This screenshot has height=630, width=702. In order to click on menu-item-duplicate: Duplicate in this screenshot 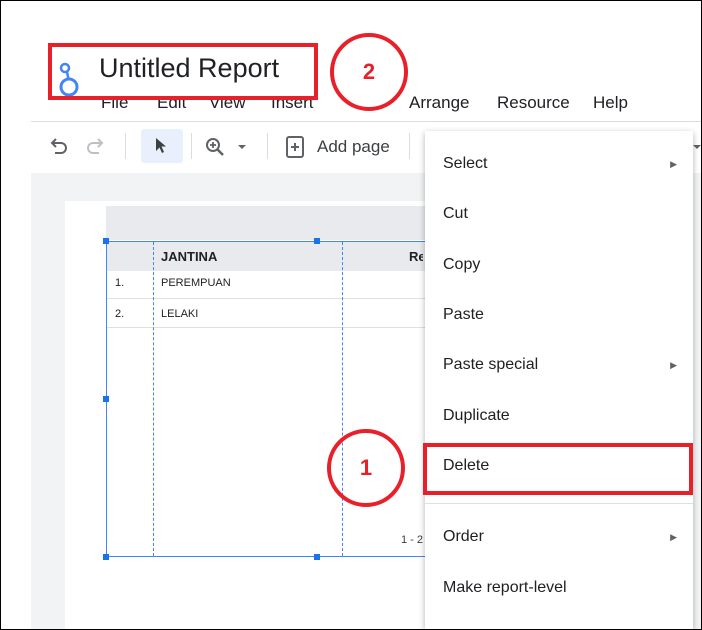, I will do `click(476, 416)`.